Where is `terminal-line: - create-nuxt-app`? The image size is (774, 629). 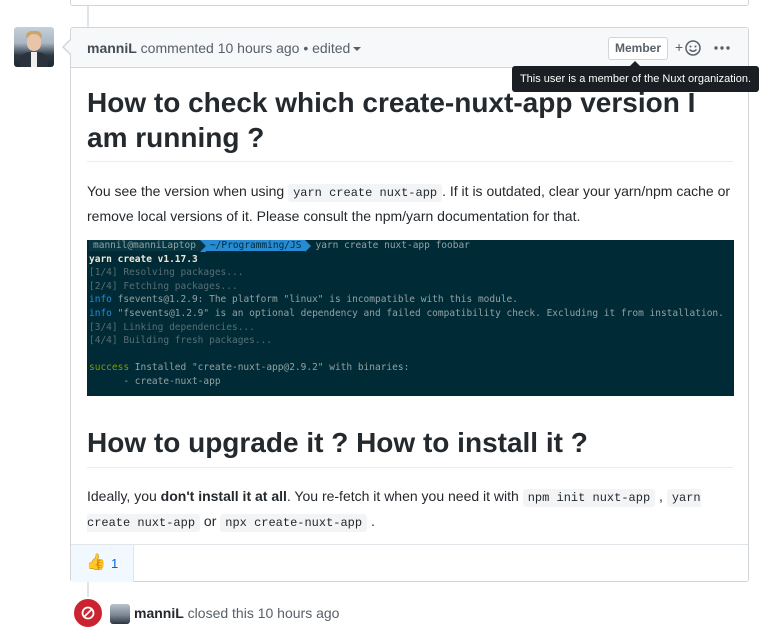
terminal-line: - create-nuxt-app is located at coordinates (155, 381).